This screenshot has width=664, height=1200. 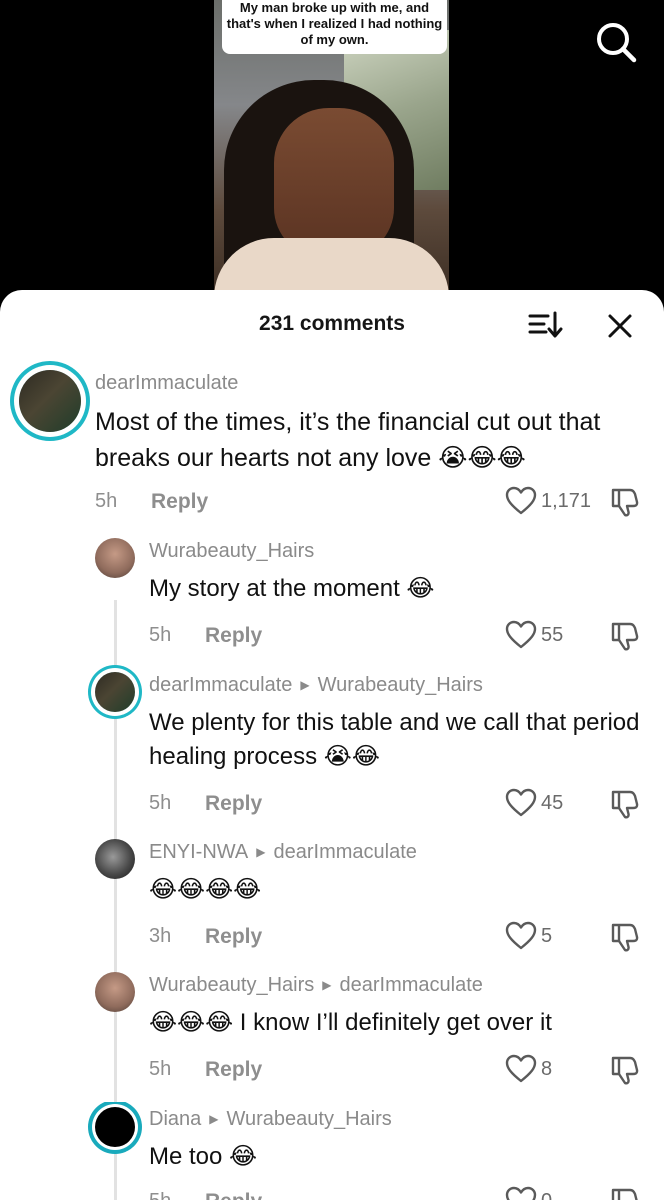 What do you see at coordinates (566, 501) in the screenshot?
I see `like-count: 1,171` at bounding box center [566, 501].